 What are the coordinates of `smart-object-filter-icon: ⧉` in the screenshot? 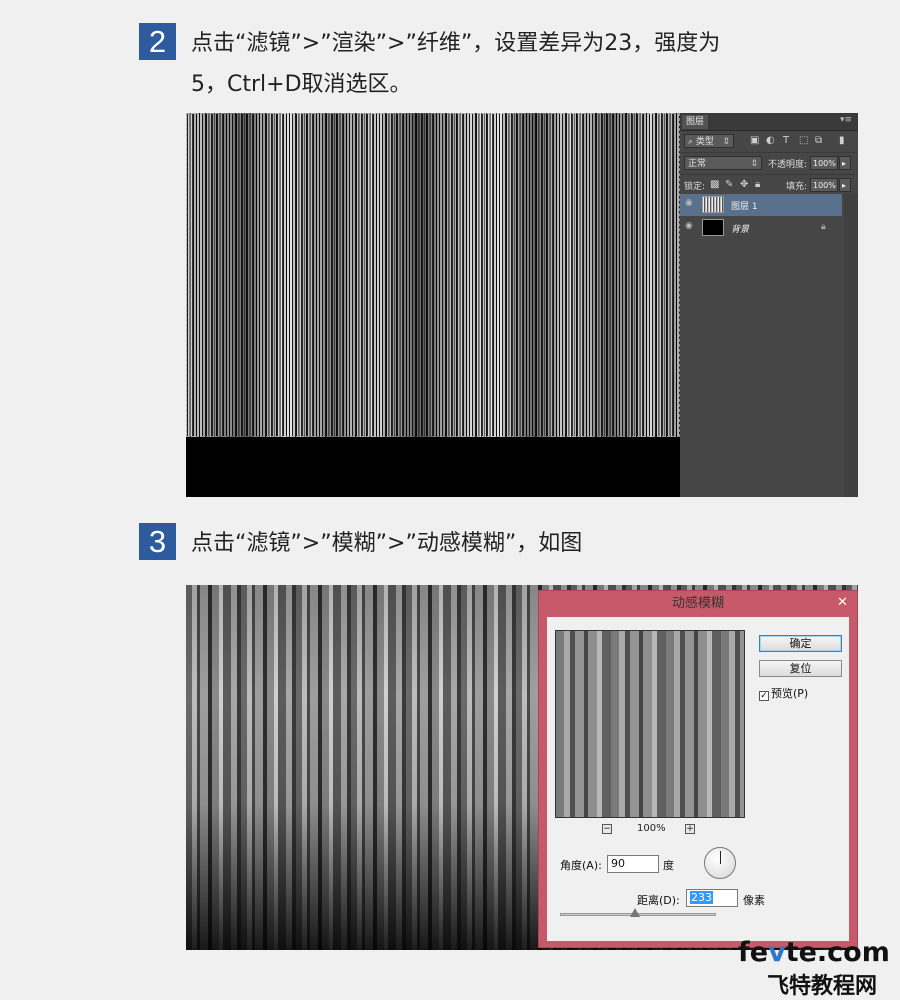 It's located at (818, 141).